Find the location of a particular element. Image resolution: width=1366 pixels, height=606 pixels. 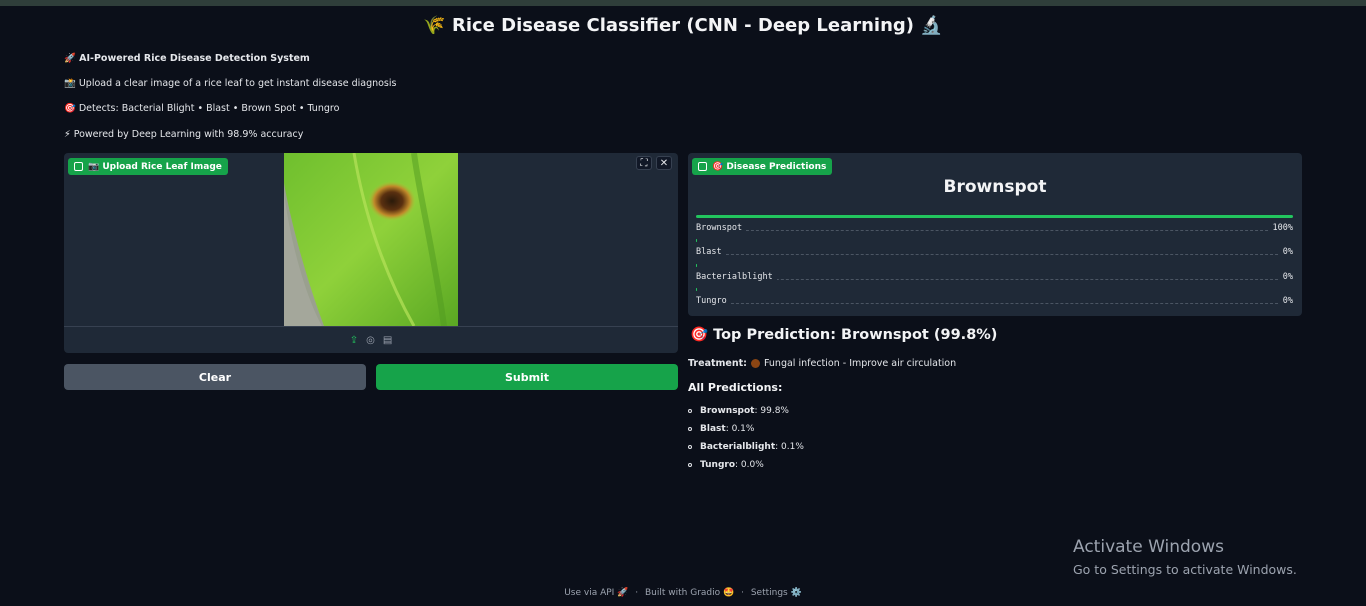

top-class-label: Brownspot is located at coordinates (995, 187).